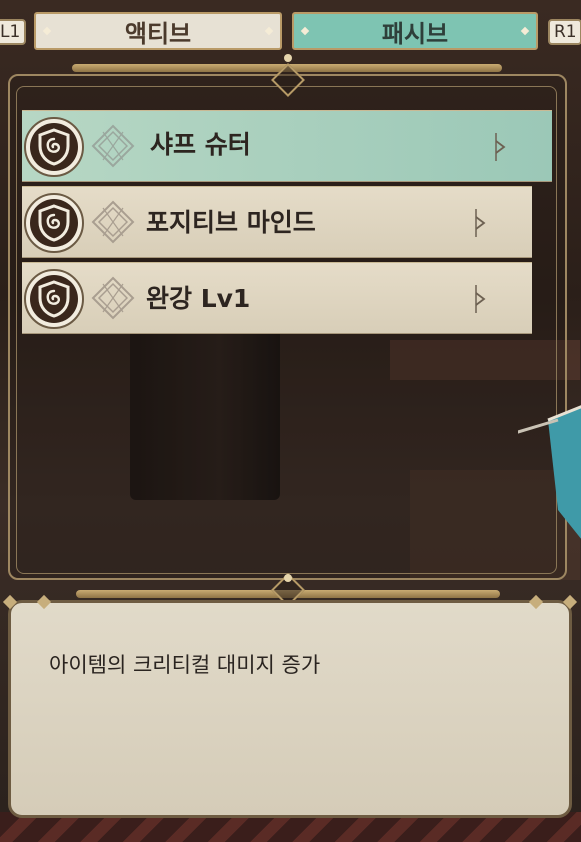 The image size is (581, 842). What do you see at coordinates (231, 222) in the screenshot?
I see `skill-name: 포지티브 마인드` at bounding box center [231, 222].